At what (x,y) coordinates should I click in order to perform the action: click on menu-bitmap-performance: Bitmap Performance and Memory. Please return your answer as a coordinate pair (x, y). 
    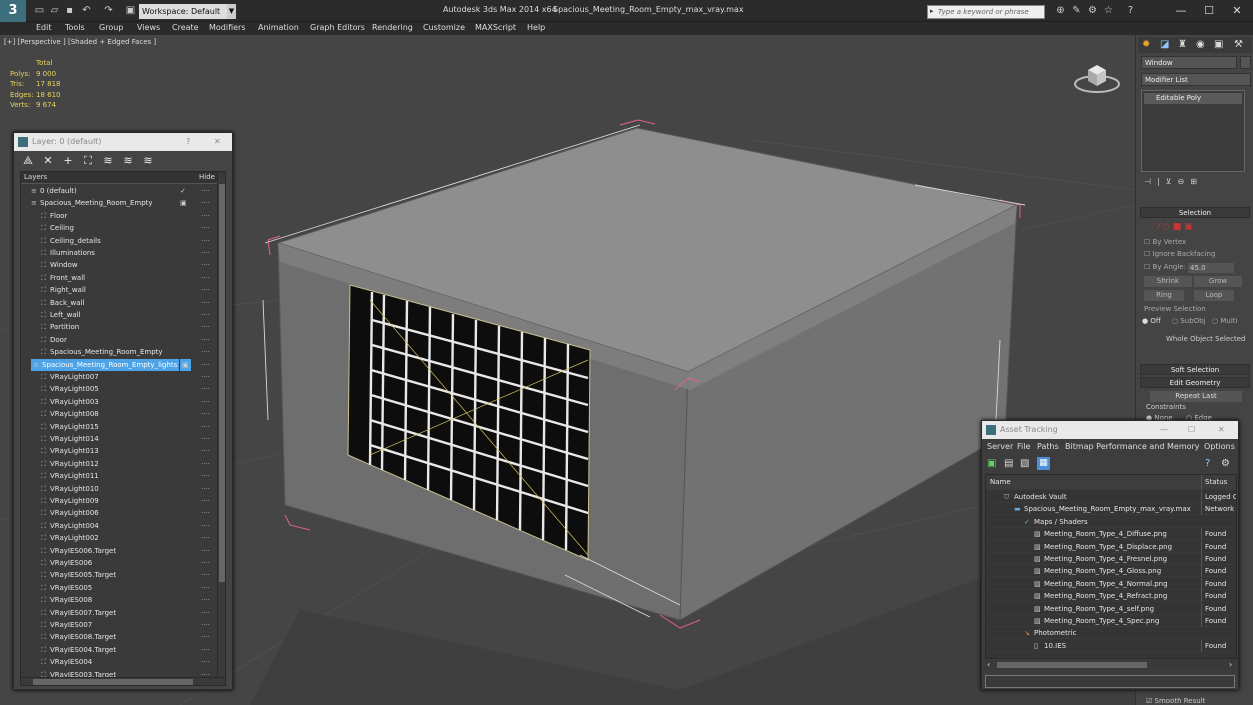
    Looking at the image, I should click on (1132, 446).